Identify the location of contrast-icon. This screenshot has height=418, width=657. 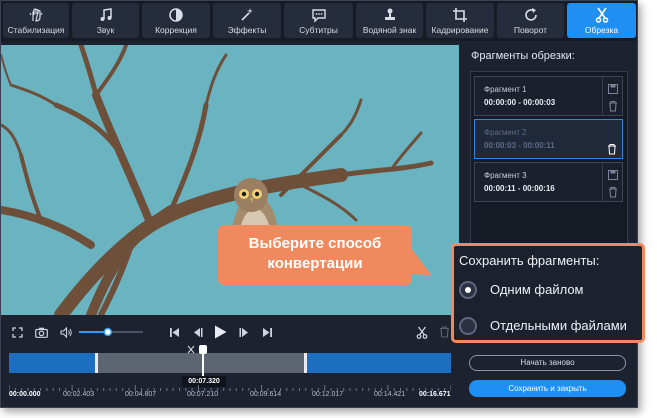
(176, 15).